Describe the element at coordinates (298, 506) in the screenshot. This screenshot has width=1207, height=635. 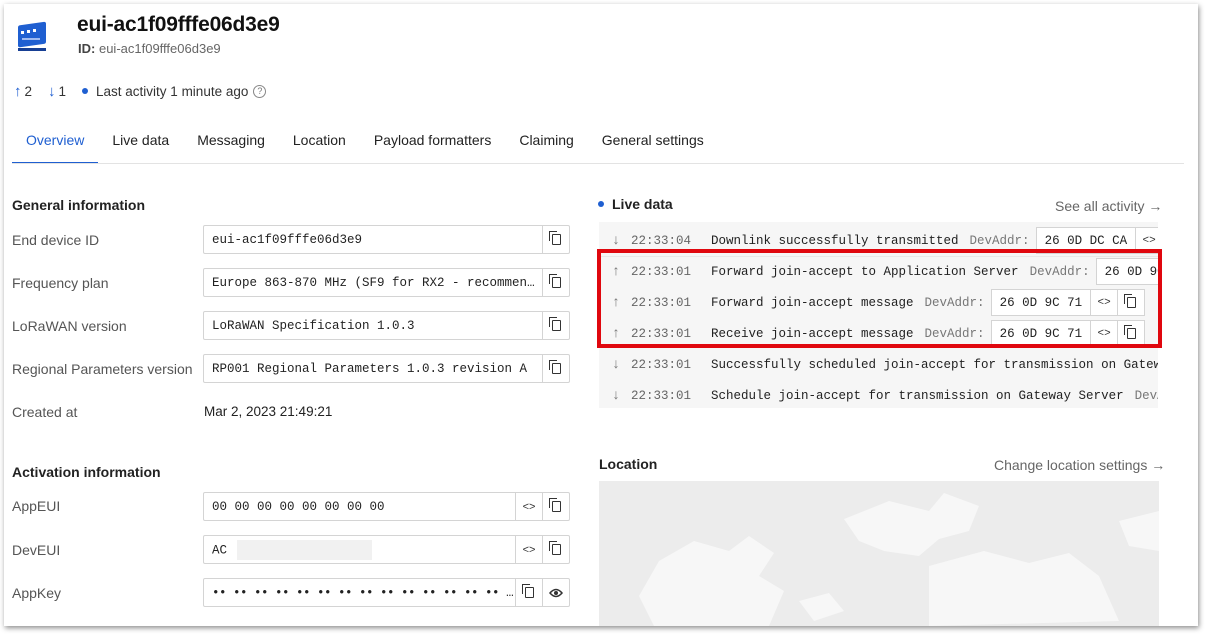
I see `appeui-value: 00 00 00 00 00 00 00 00` at that location.